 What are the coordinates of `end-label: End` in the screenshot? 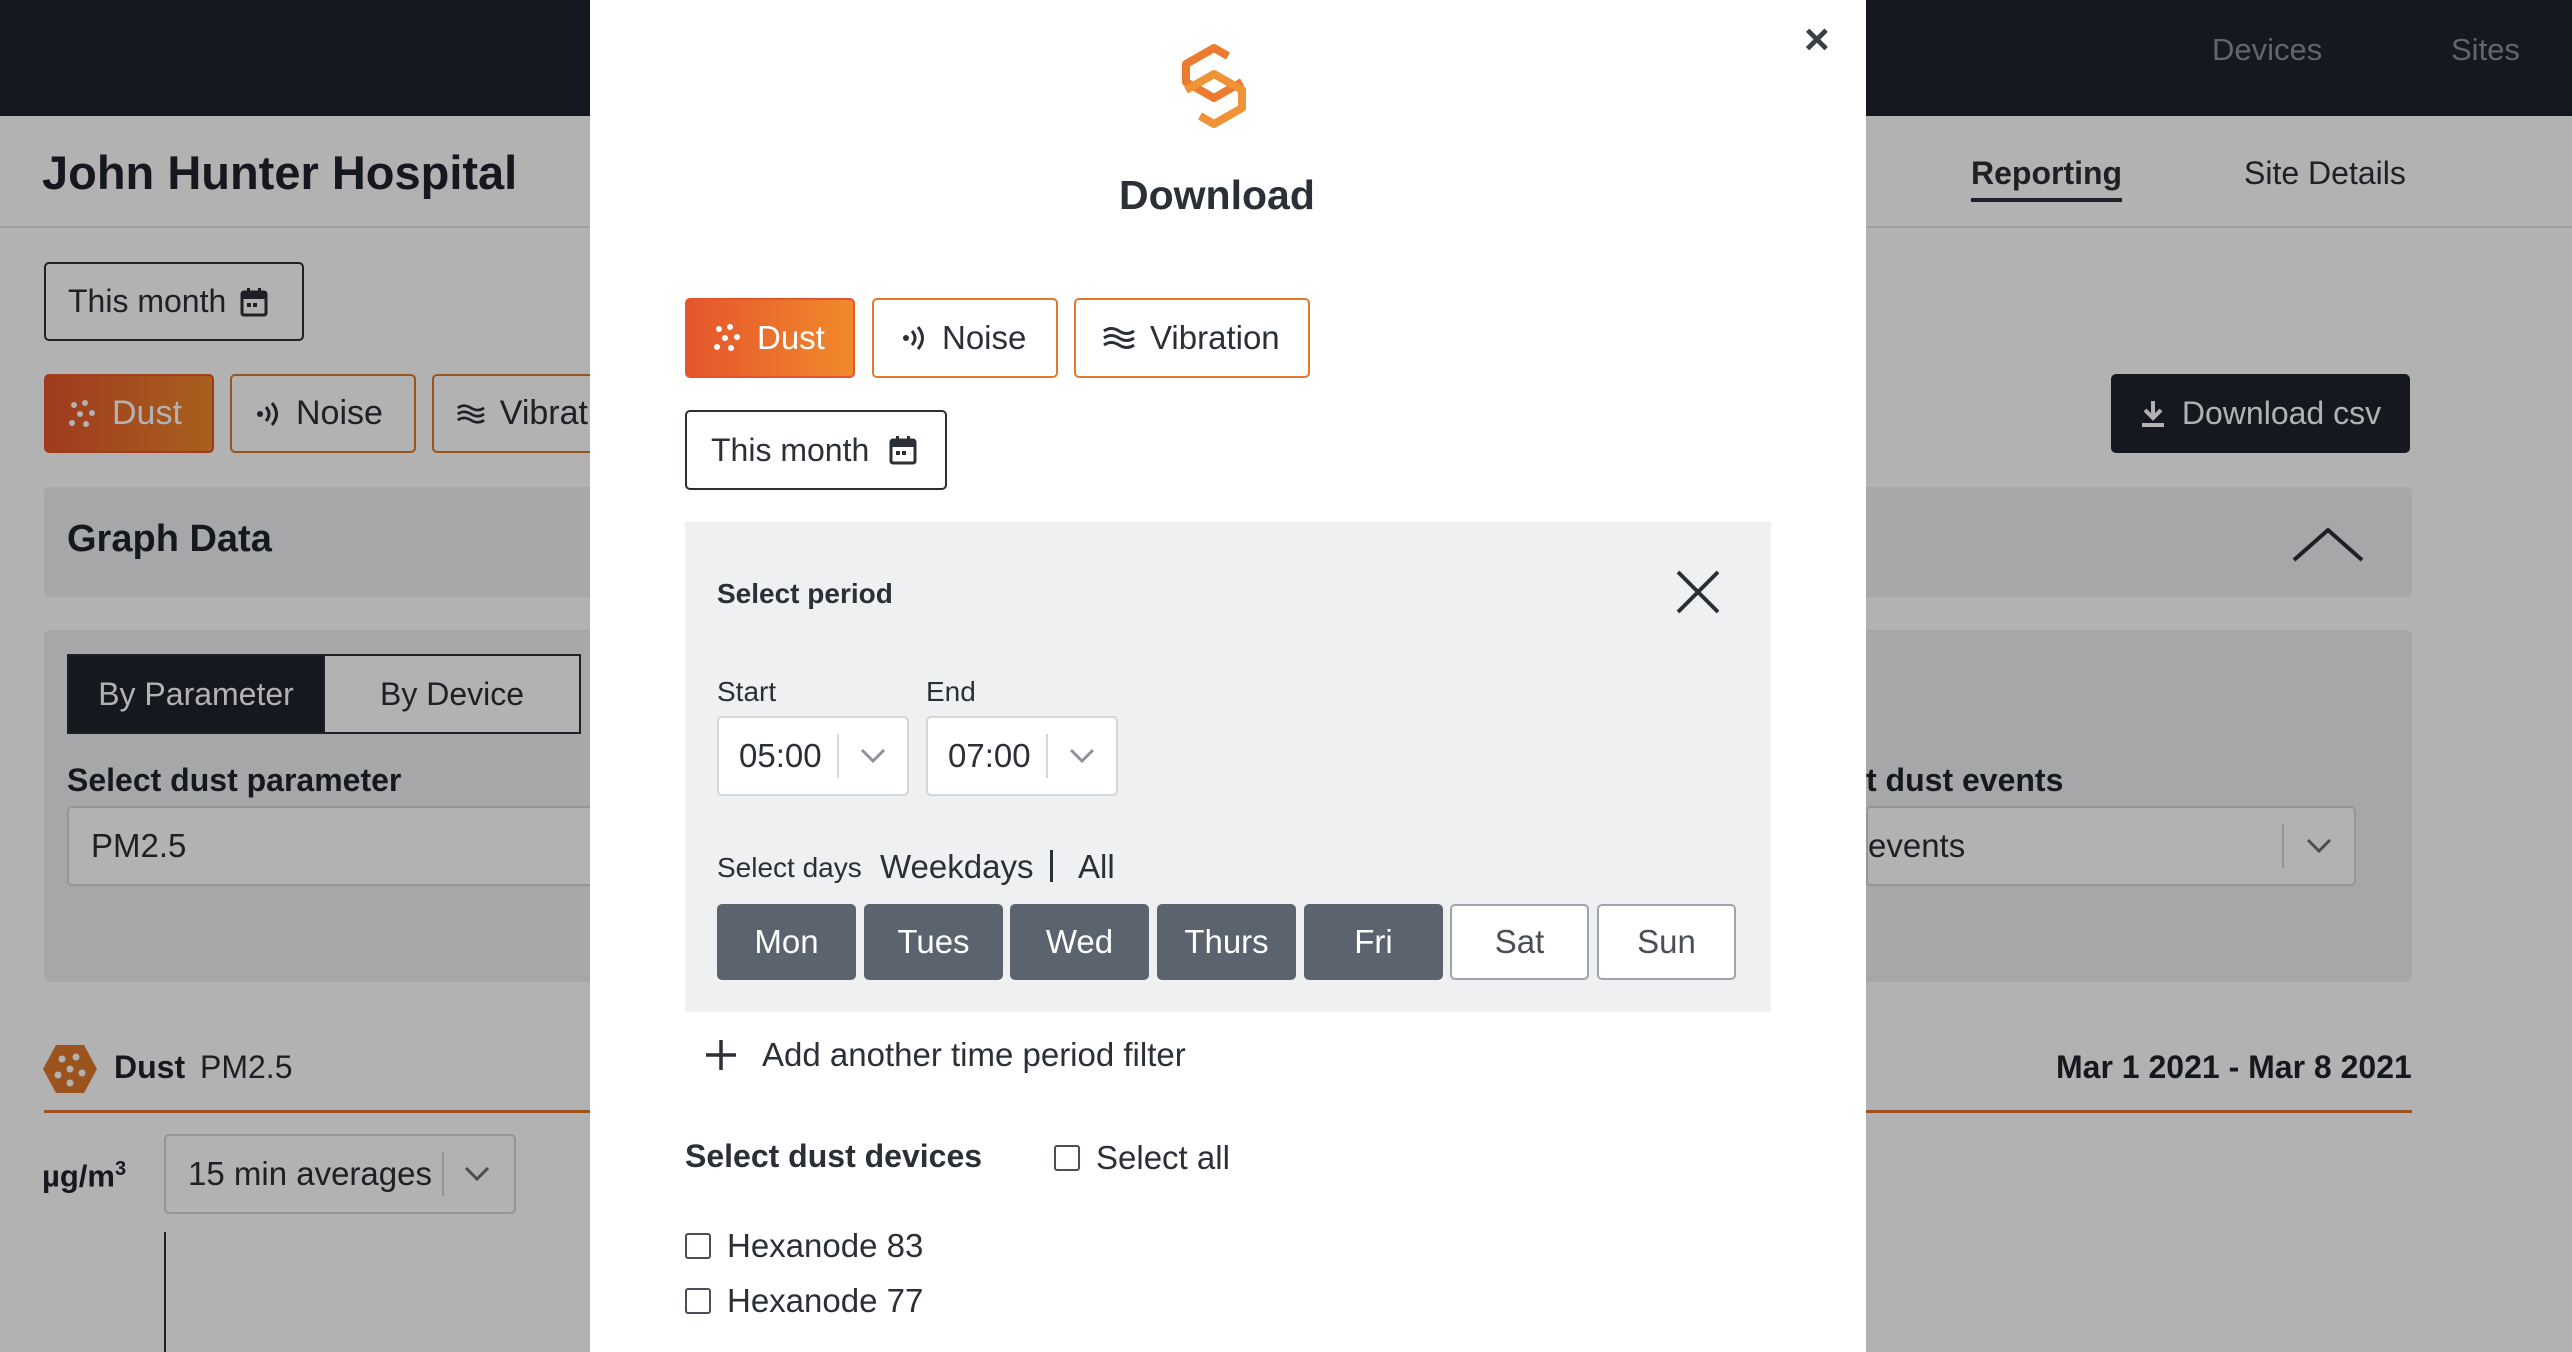 It's located at (951, 691).